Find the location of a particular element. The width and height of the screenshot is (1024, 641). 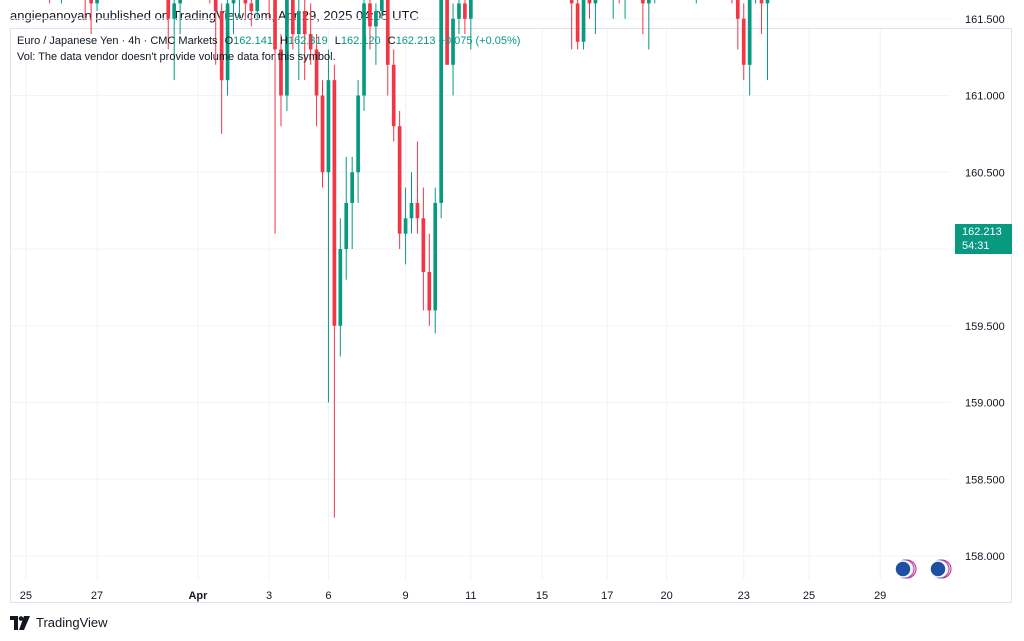

high-value: 162.319 is located at coordinates (307, 41).